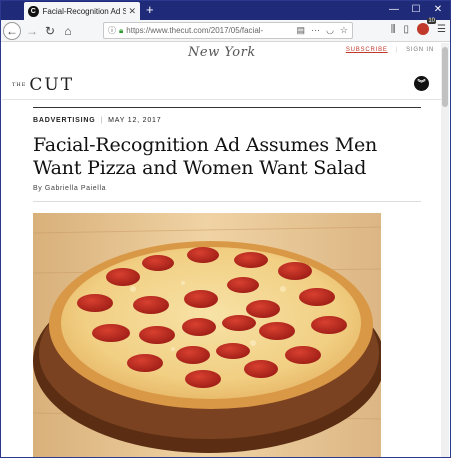 Image resolution: width=451 pixels, height=458 pixels. I want to click on article-kicker: BADVERTISING, so click(64, 120).